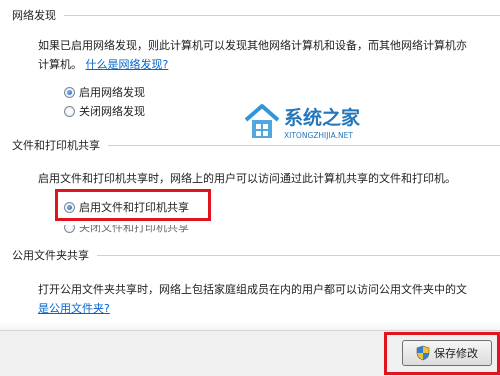  What do you see at coordinates (442, 353) in the screenshot?
I see `highlight-box-save-button` at bounding box center [442, 353].